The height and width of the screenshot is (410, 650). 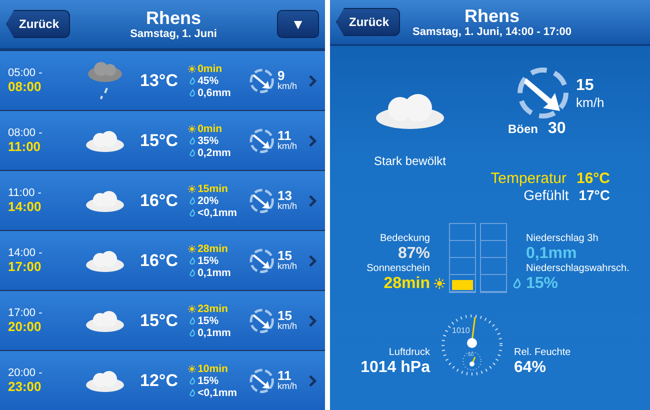 What do you see at coordinates (213, 188) in the screenshot?
I see `sunshine-duration: 15min` at bounding box center [213, 188].